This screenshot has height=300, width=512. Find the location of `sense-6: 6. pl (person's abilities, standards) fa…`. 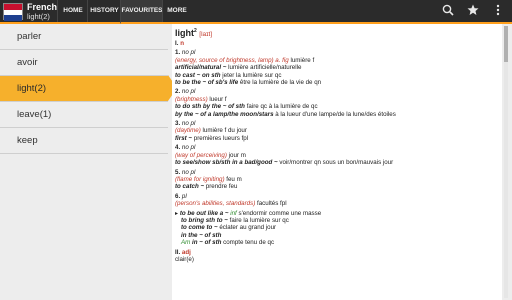

sense-6: 6. pl (person's abilities, standards) fa… is located at coordinates (248, 219).